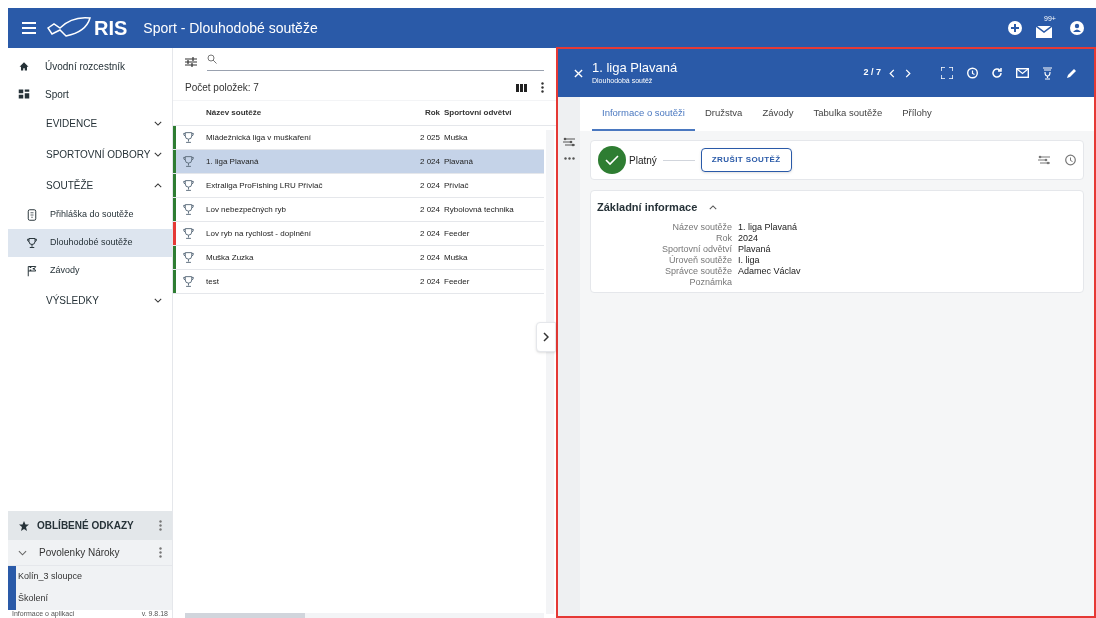  I want to click on column-header: Název soutěže, so click(311, 113).